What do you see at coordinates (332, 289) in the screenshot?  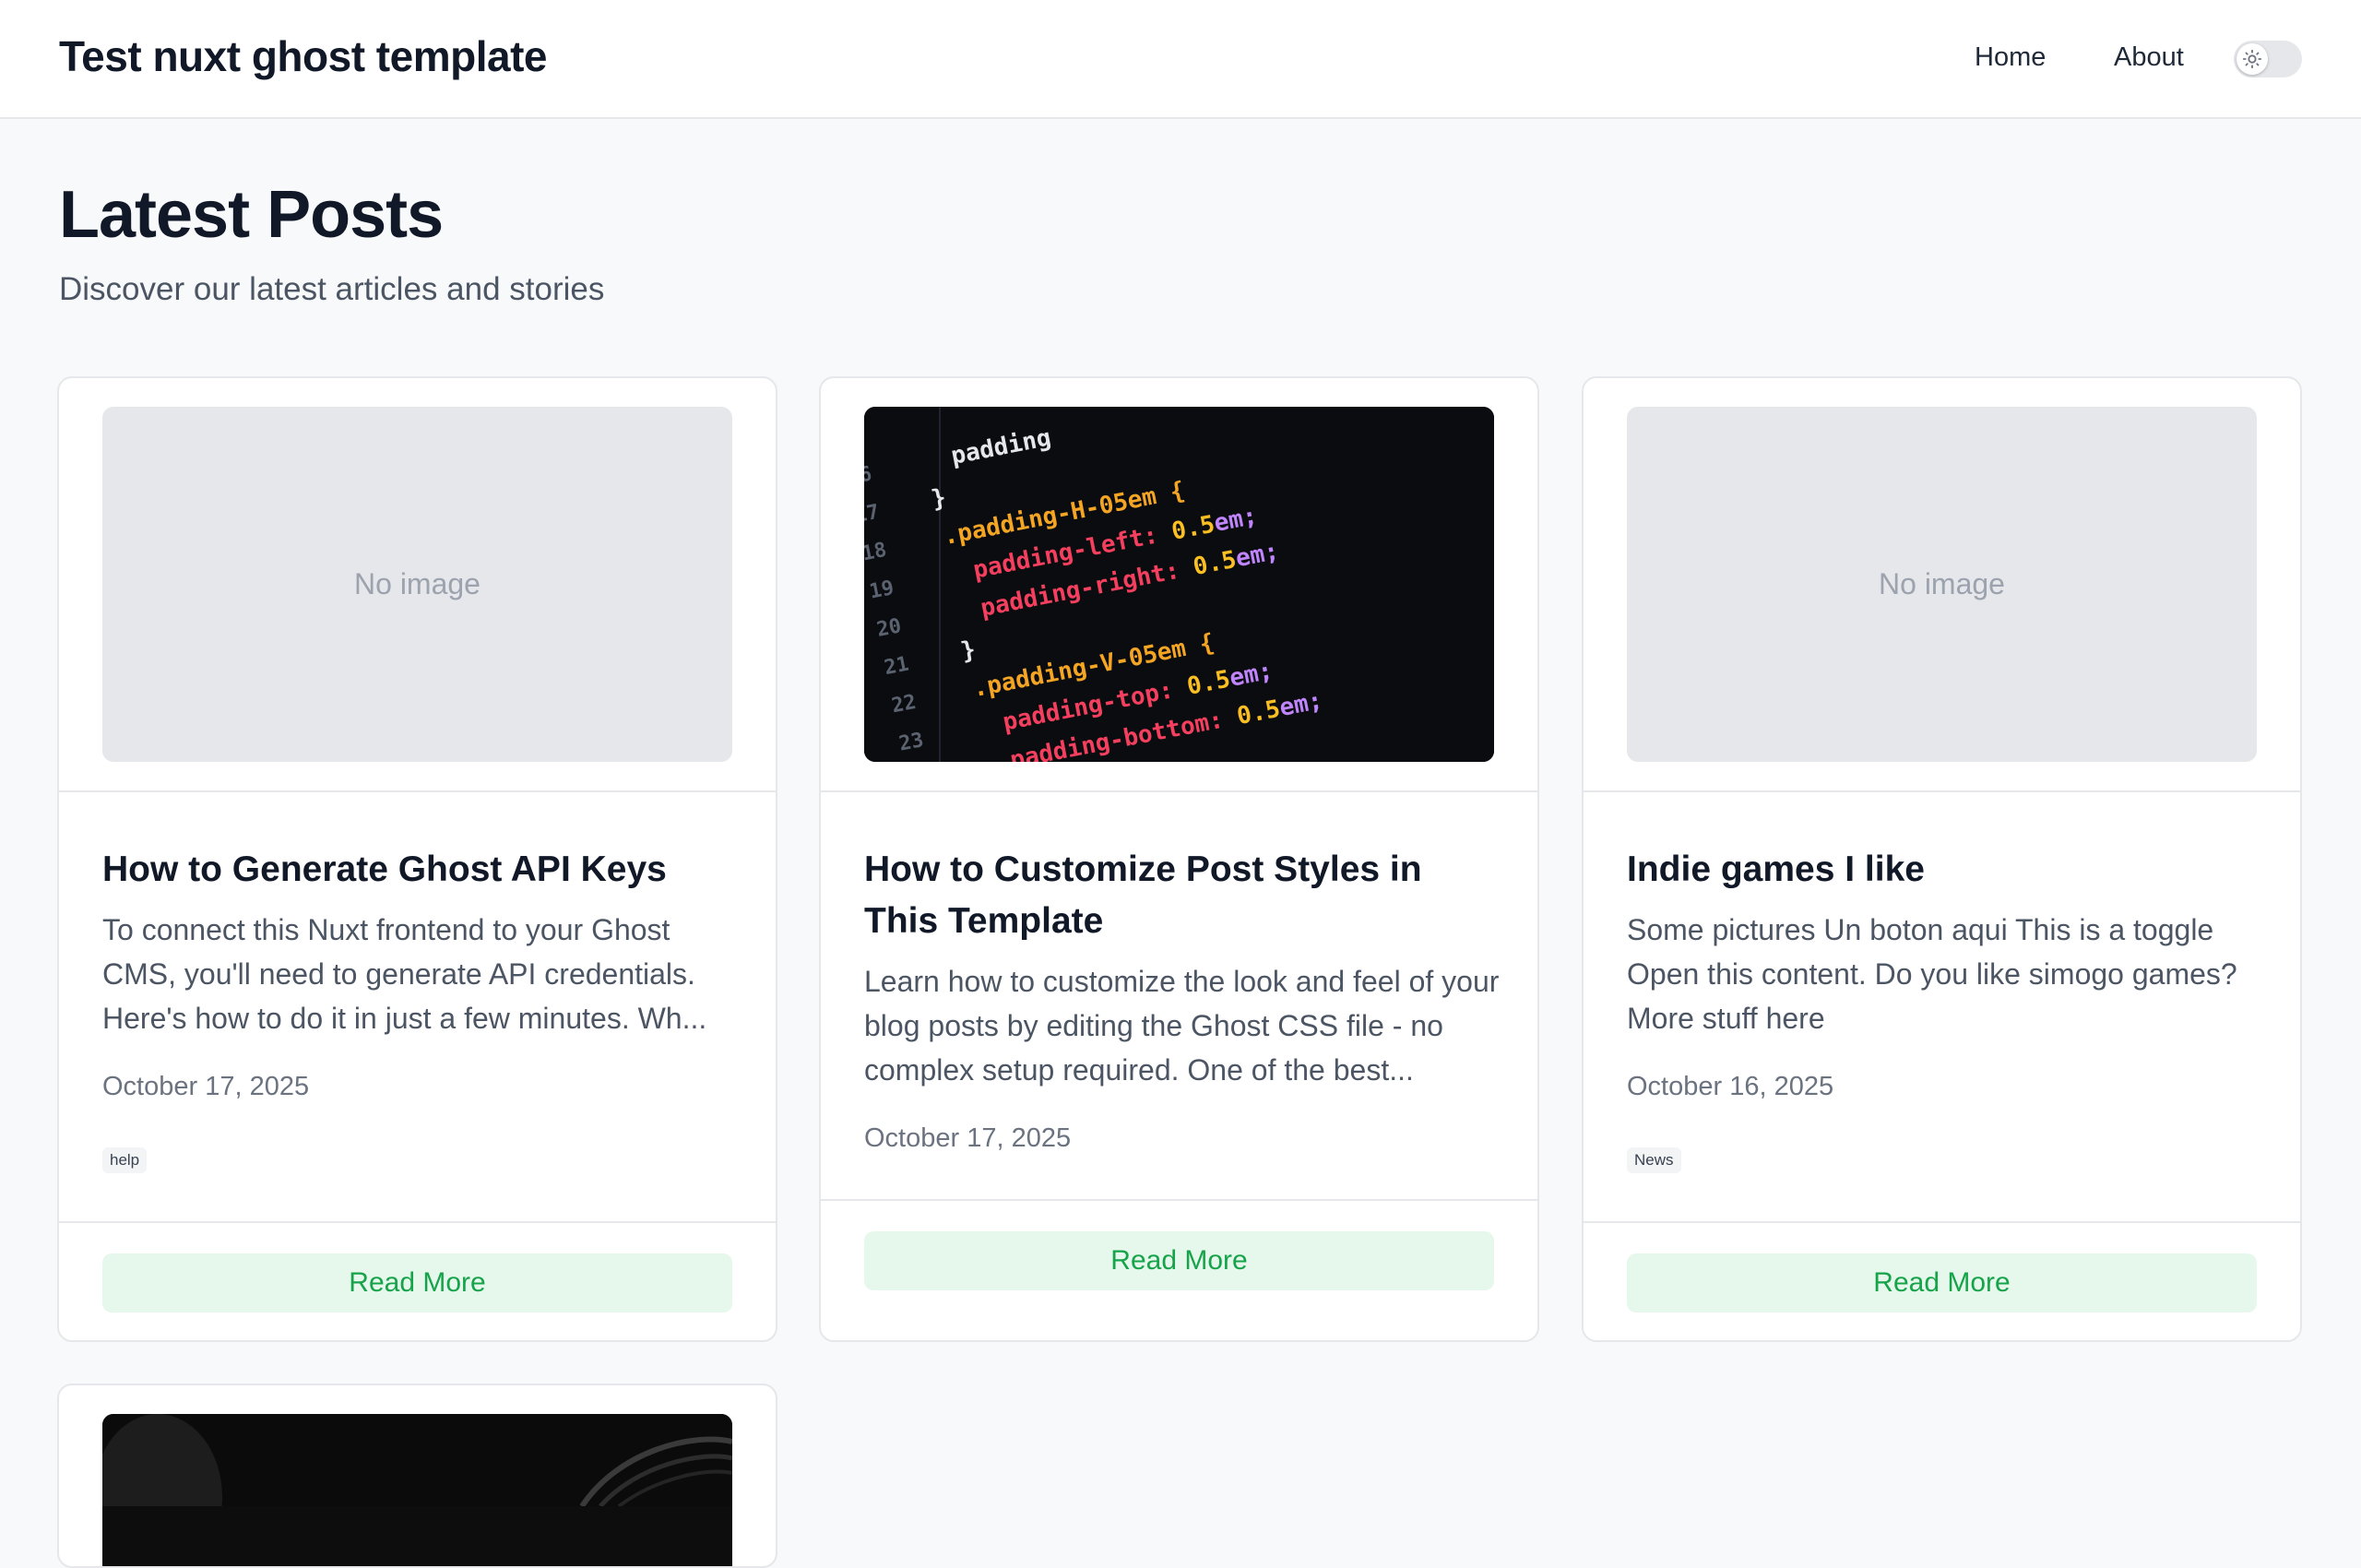 I see `page-subtitle: Discover our latest articles and stories` at bounding box center [332, 289].